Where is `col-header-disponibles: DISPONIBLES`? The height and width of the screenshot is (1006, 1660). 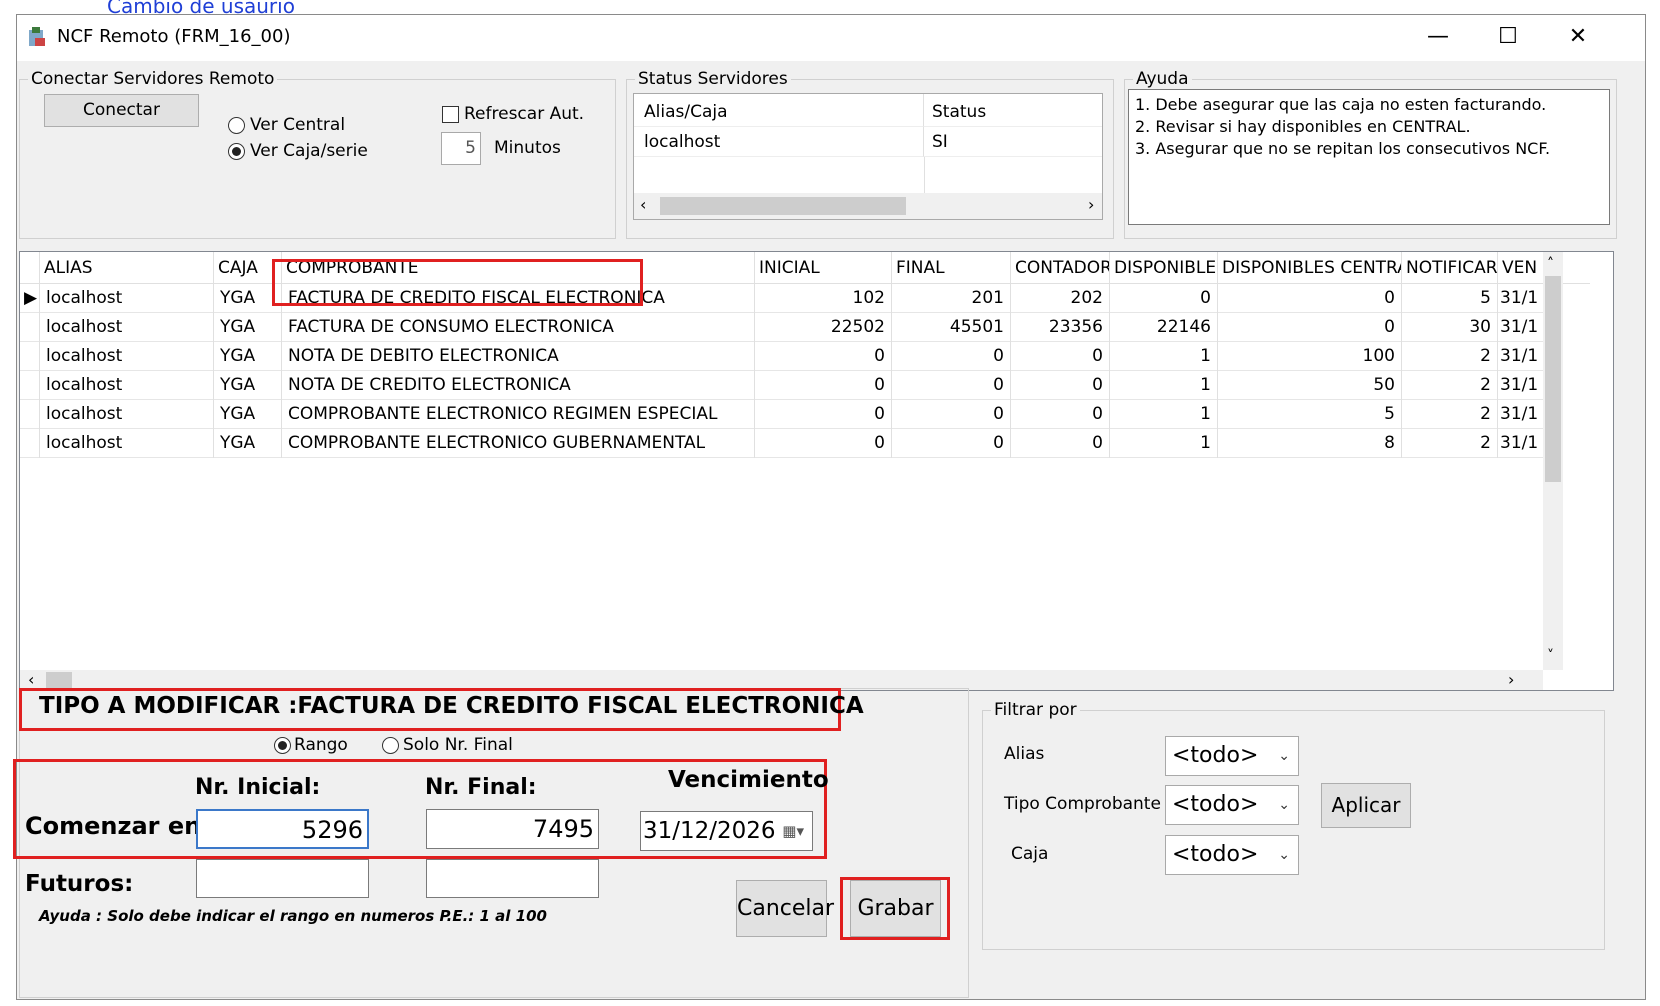 col-header-disponibles: DISPONIBLES is located at coordinates (1164, 267).